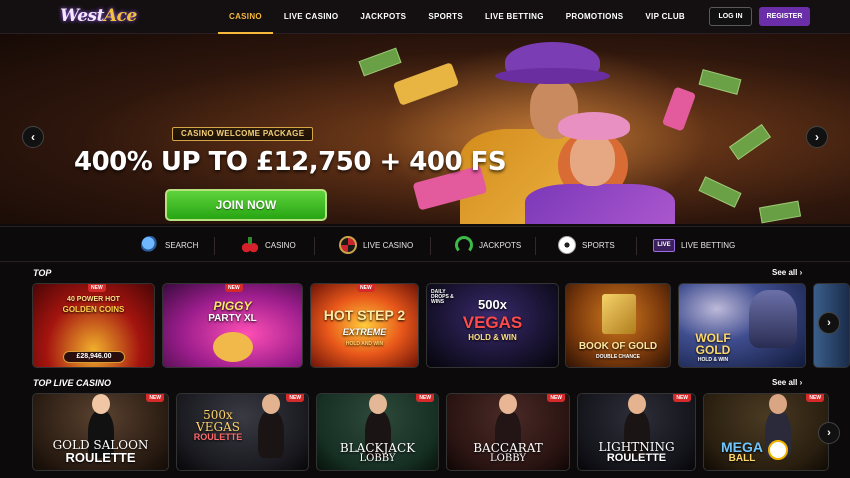  I want to click on section-title-top: TOP, so click(42, 273).